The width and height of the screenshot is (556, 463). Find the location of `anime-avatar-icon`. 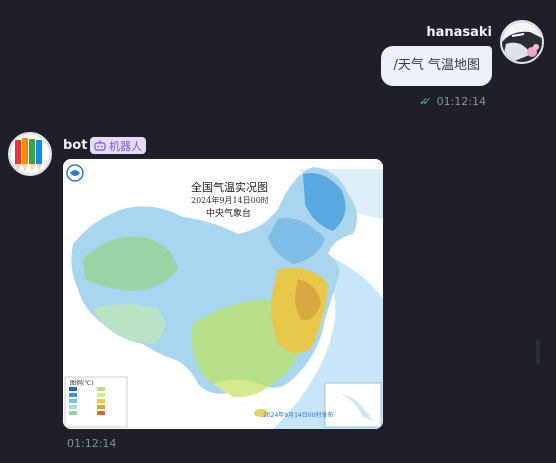

anime-avatar-icon is located at coordinates (522, 42).